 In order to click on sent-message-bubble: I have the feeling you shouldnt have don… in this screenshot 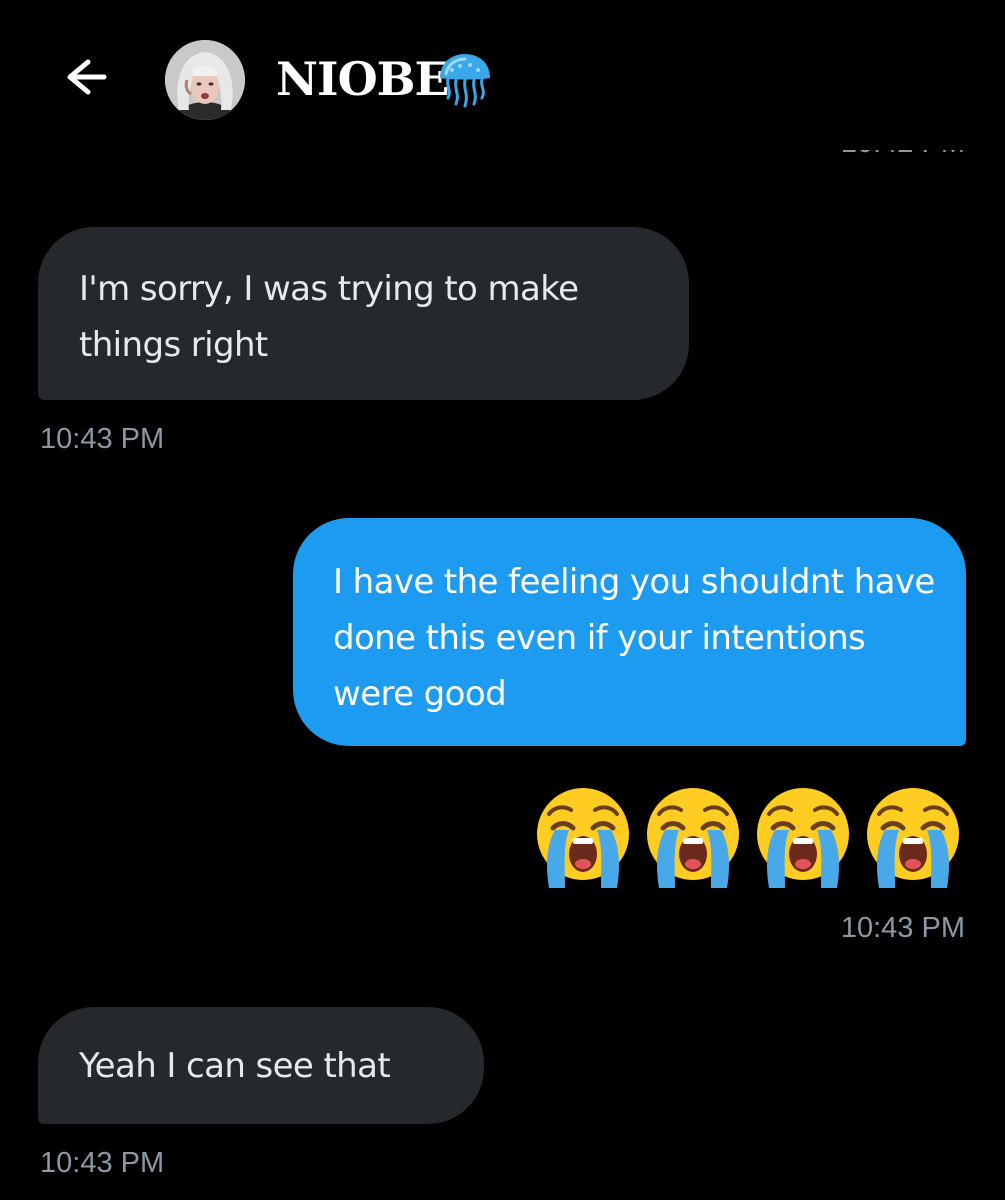, I will do `click(629, 632)`.